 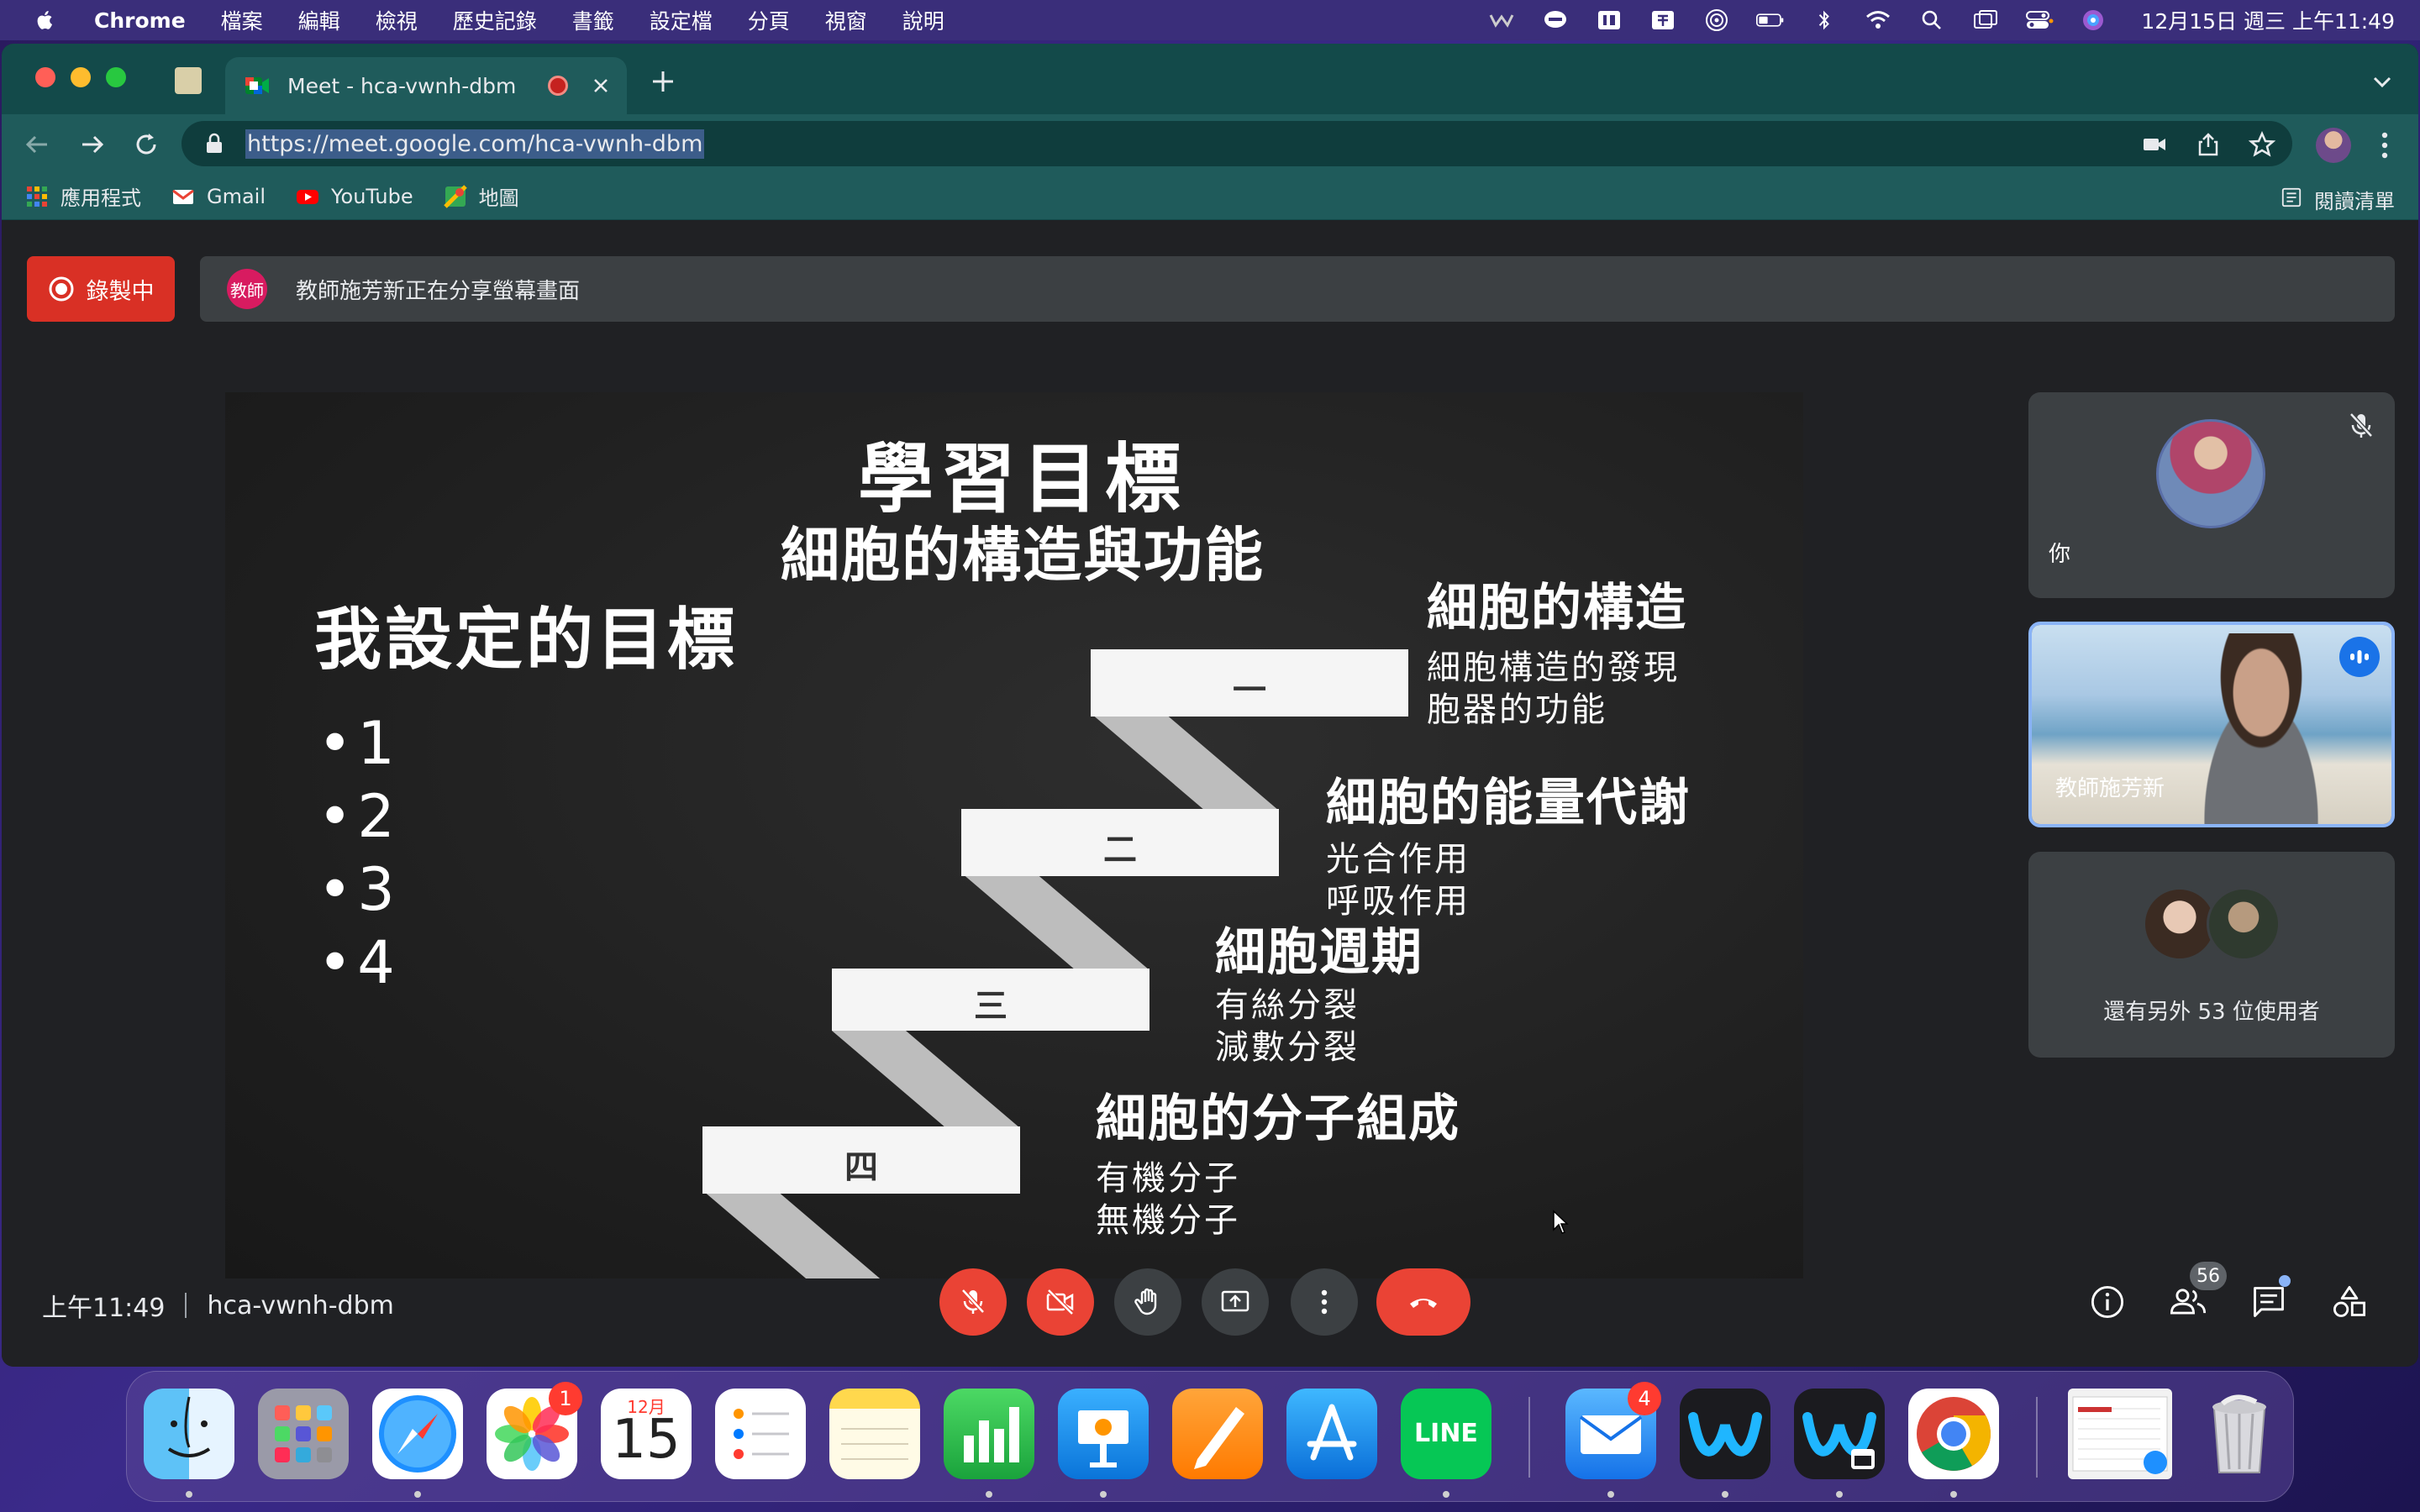 I want to click on toggle-mic-button, so click(x=973, y=1302).